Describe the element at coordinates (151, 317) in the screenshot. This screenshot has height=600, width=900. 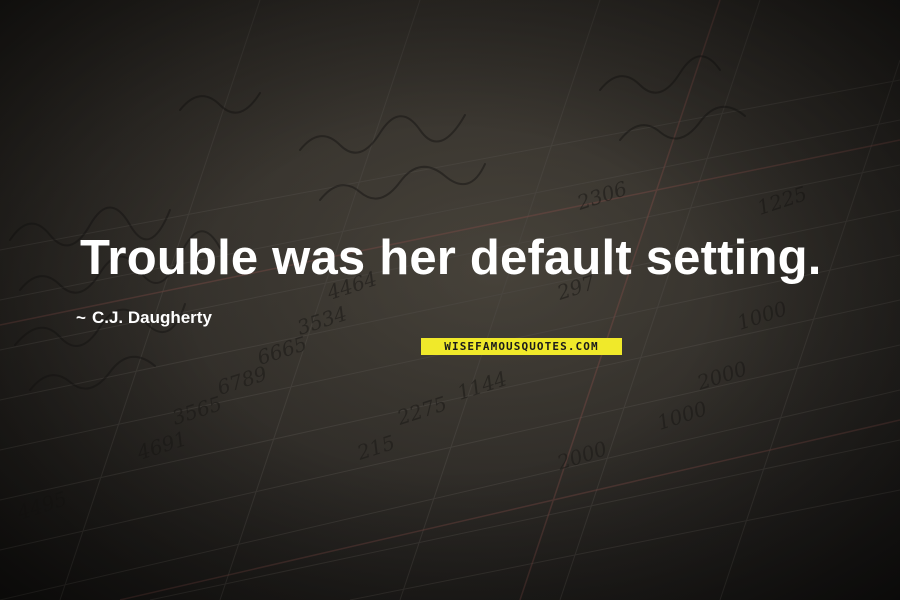
I see `author-name: C.J. Daugherty` at that location.